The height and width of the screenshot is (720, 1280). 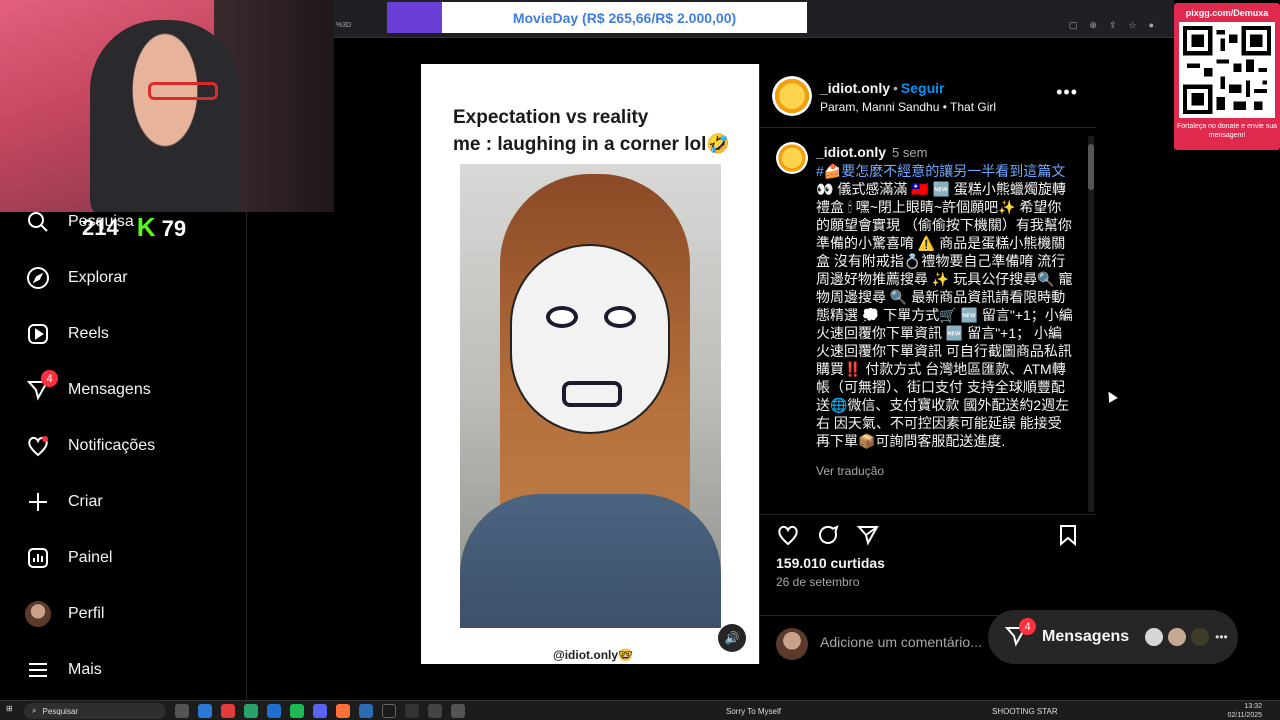 What do you see at coordinates (1093, 25) in the screenshot?
I see `zoom-icon: ⊕` at bounding box center [1093, 25].